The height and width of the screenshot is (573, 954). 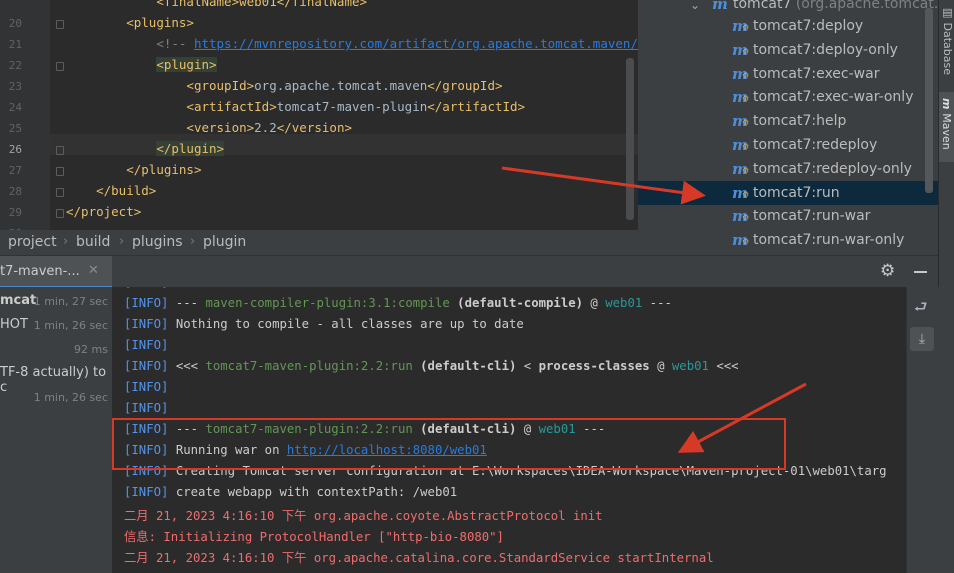 What do you see at coordinates (742, 417) in the screenshot?
I see `arrow-to-running-war` at bounding box center [742, 417].